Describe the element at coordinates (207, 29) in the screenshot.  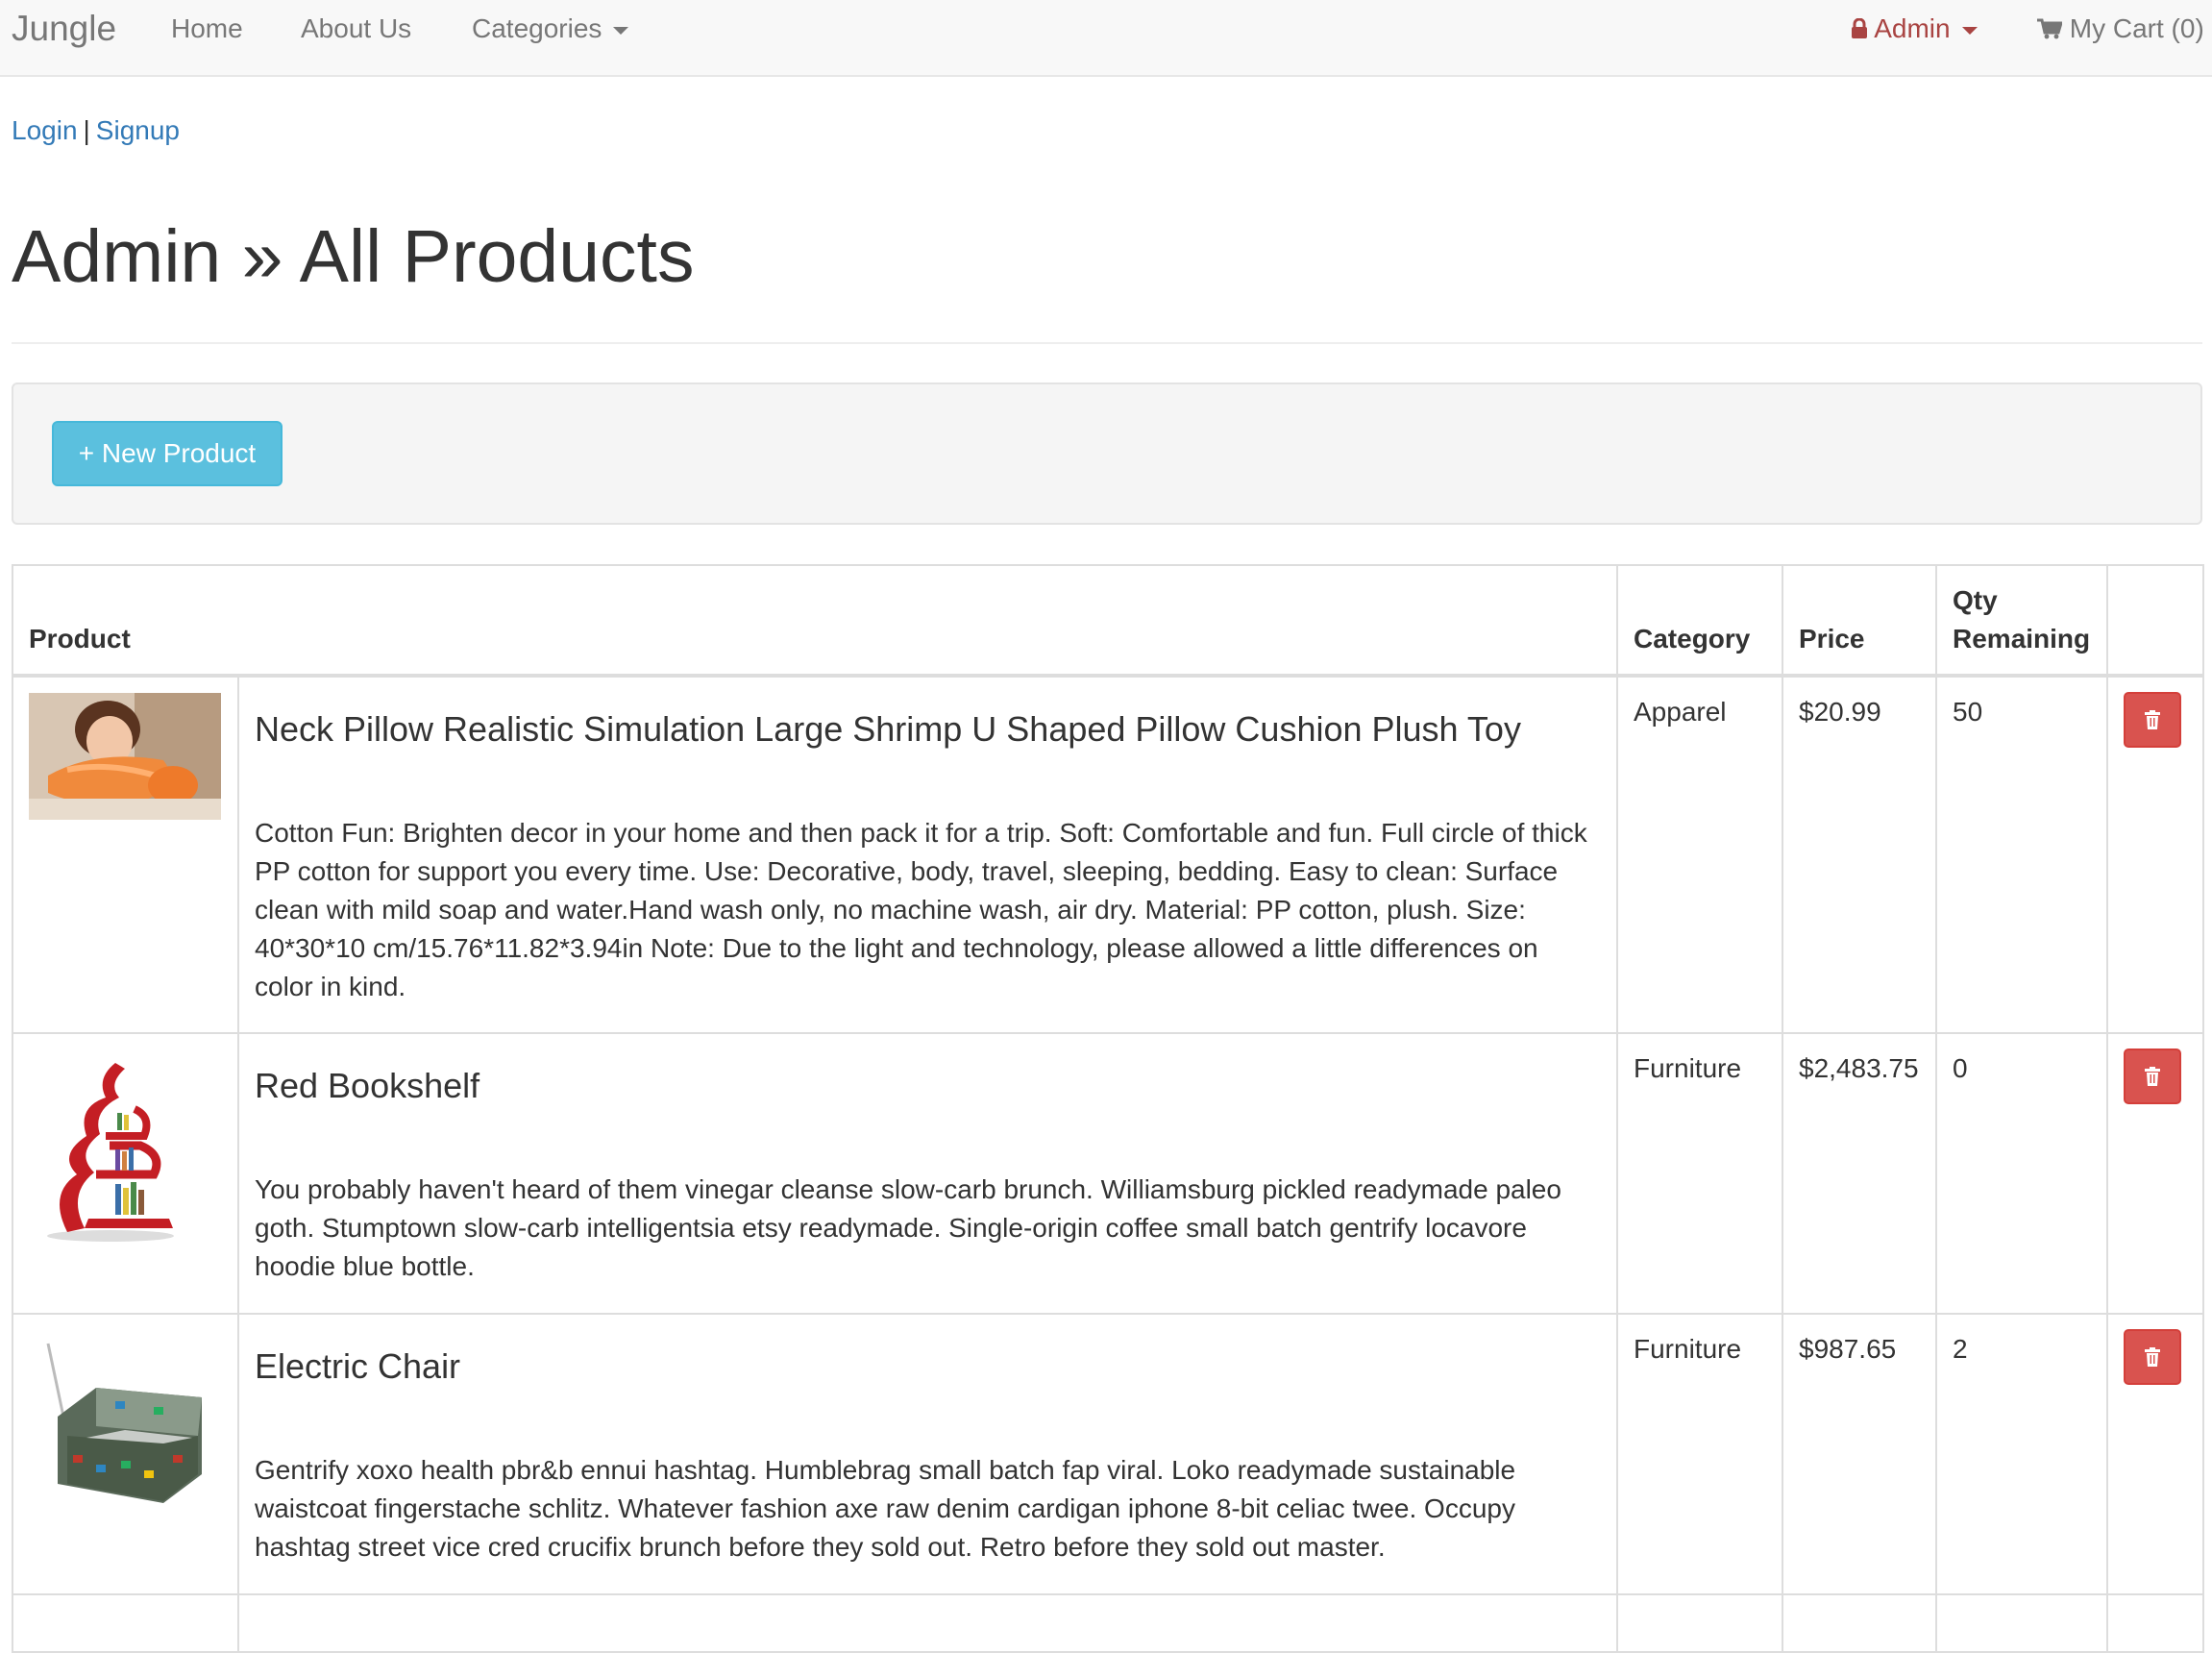
I see `nav-home-link: Home` at that location.